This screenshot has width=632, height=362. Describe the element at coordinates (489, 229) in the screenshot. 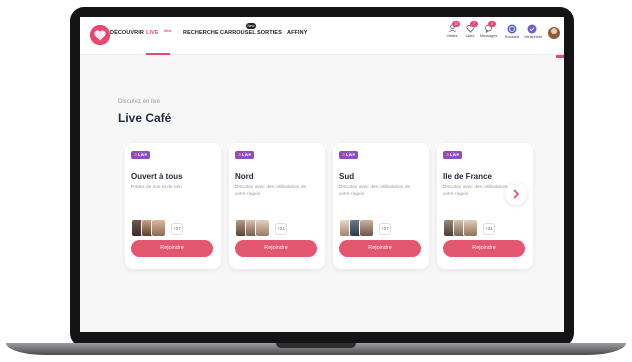

I see `more-participants-count: +21` at that location.